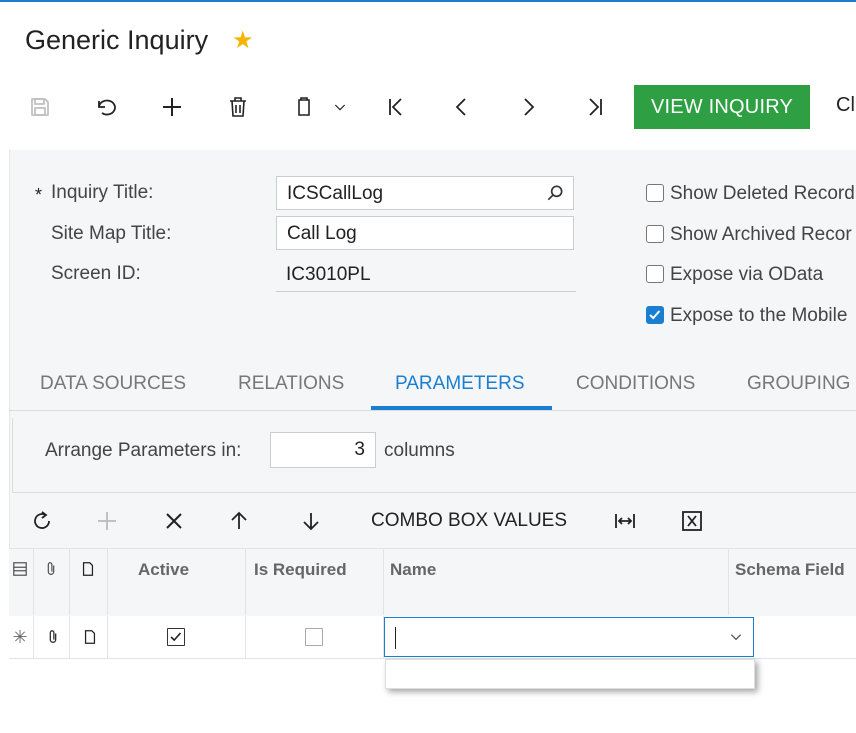  Describe the element at coordinates (88, 569) in the screenshot. I see `document-icon` at that location.